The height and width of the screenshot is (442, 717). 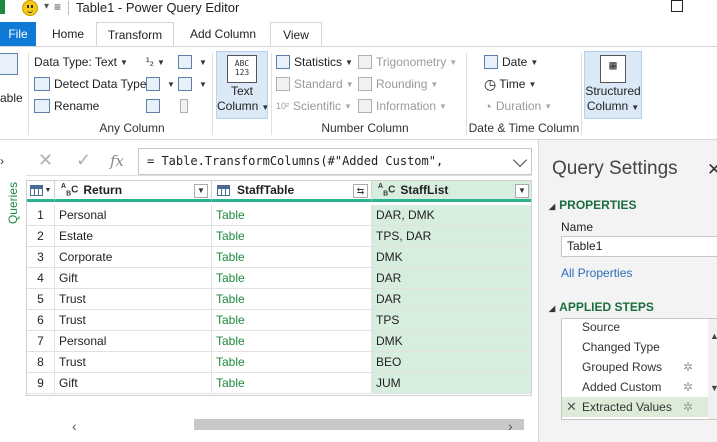 What do you see at coordinates (593, 205) in the screenshot?
I see `properties-section-header: ◢ PROPERTIES` at bounding box center [593, 205].